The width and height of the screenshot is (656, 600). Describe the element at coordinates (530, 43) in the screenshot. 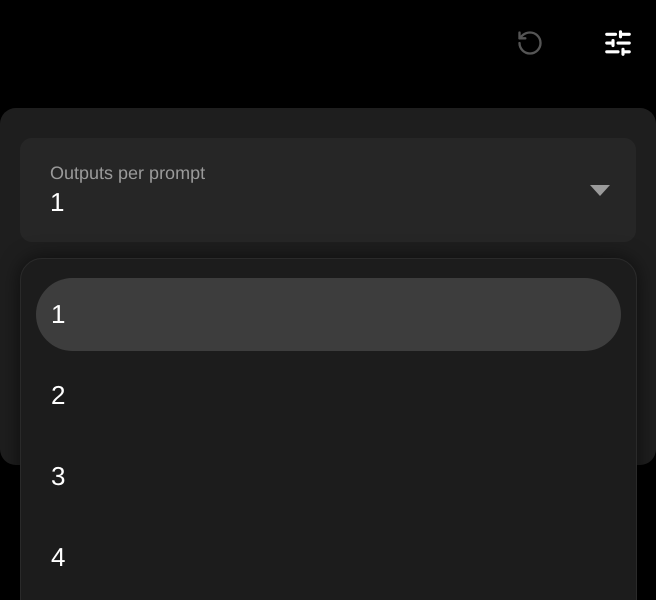

I see `refresh-icon` at that location.